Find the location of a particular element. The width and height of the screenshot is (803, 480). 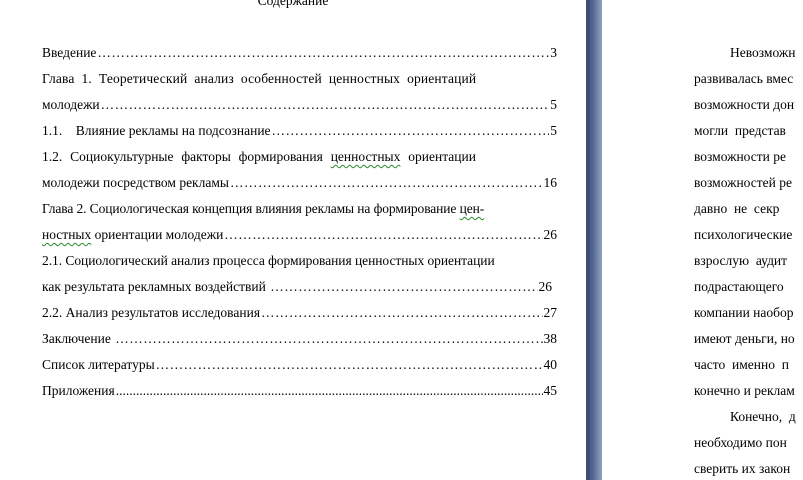

toc-page-number: 40 is located at coordinates (550, 364).